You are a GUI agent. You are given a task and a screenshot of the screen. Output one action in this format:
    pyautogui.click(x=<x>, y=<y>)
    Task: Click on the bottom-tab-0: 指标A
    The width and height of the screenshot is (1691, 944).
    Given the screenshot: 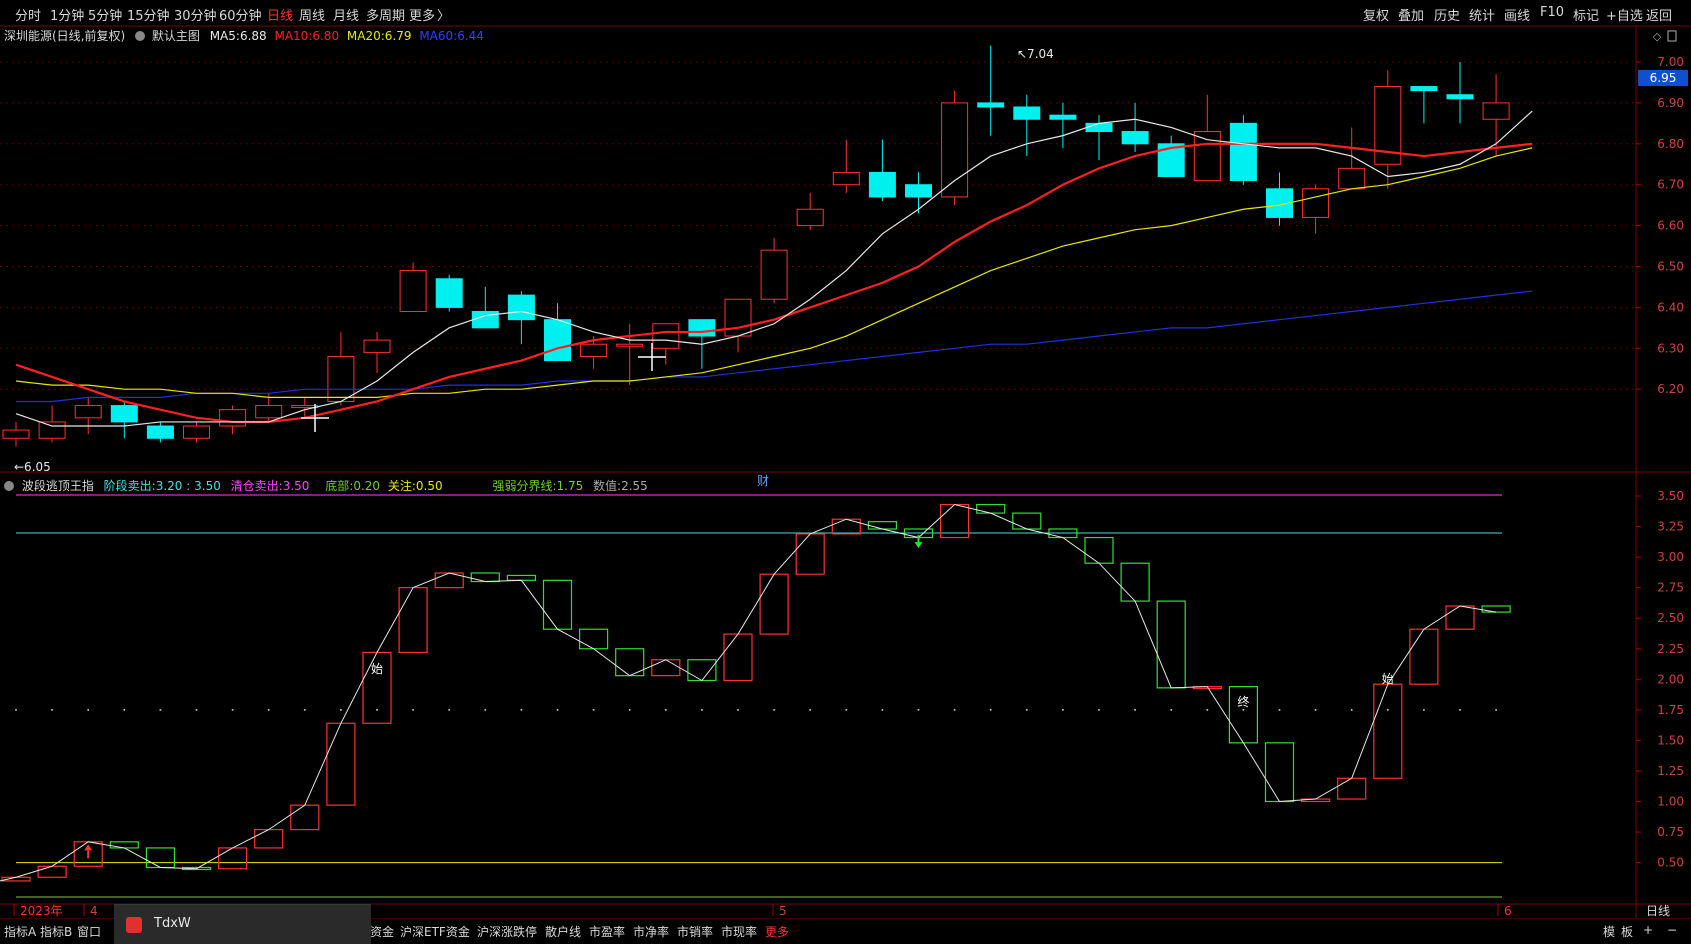 What is the action you would take?
    pyautogui.click(x=20, y=931)
    